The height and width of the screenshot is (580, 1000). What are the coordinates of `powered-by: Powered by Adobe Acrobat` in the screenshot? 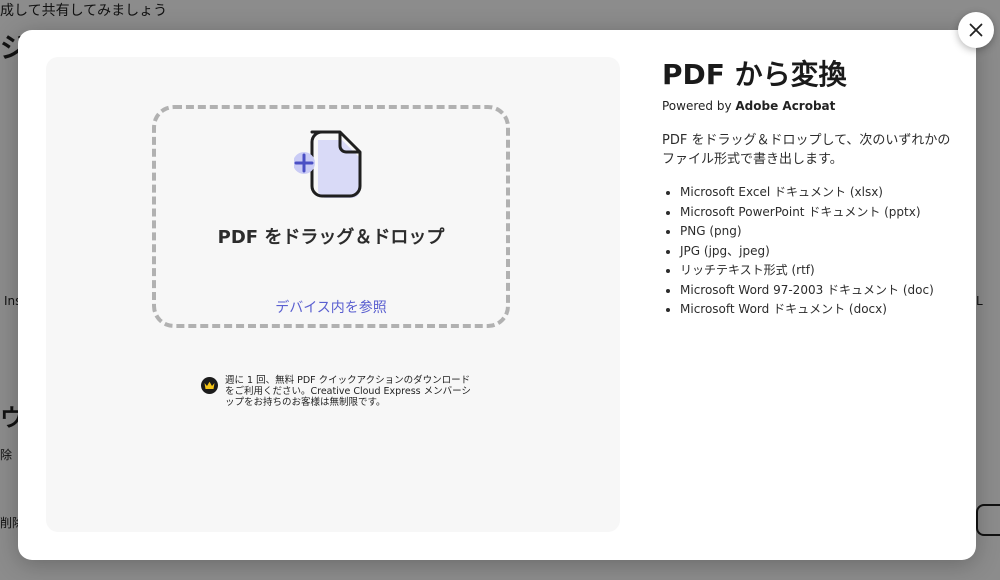 It's located at (812, 106).